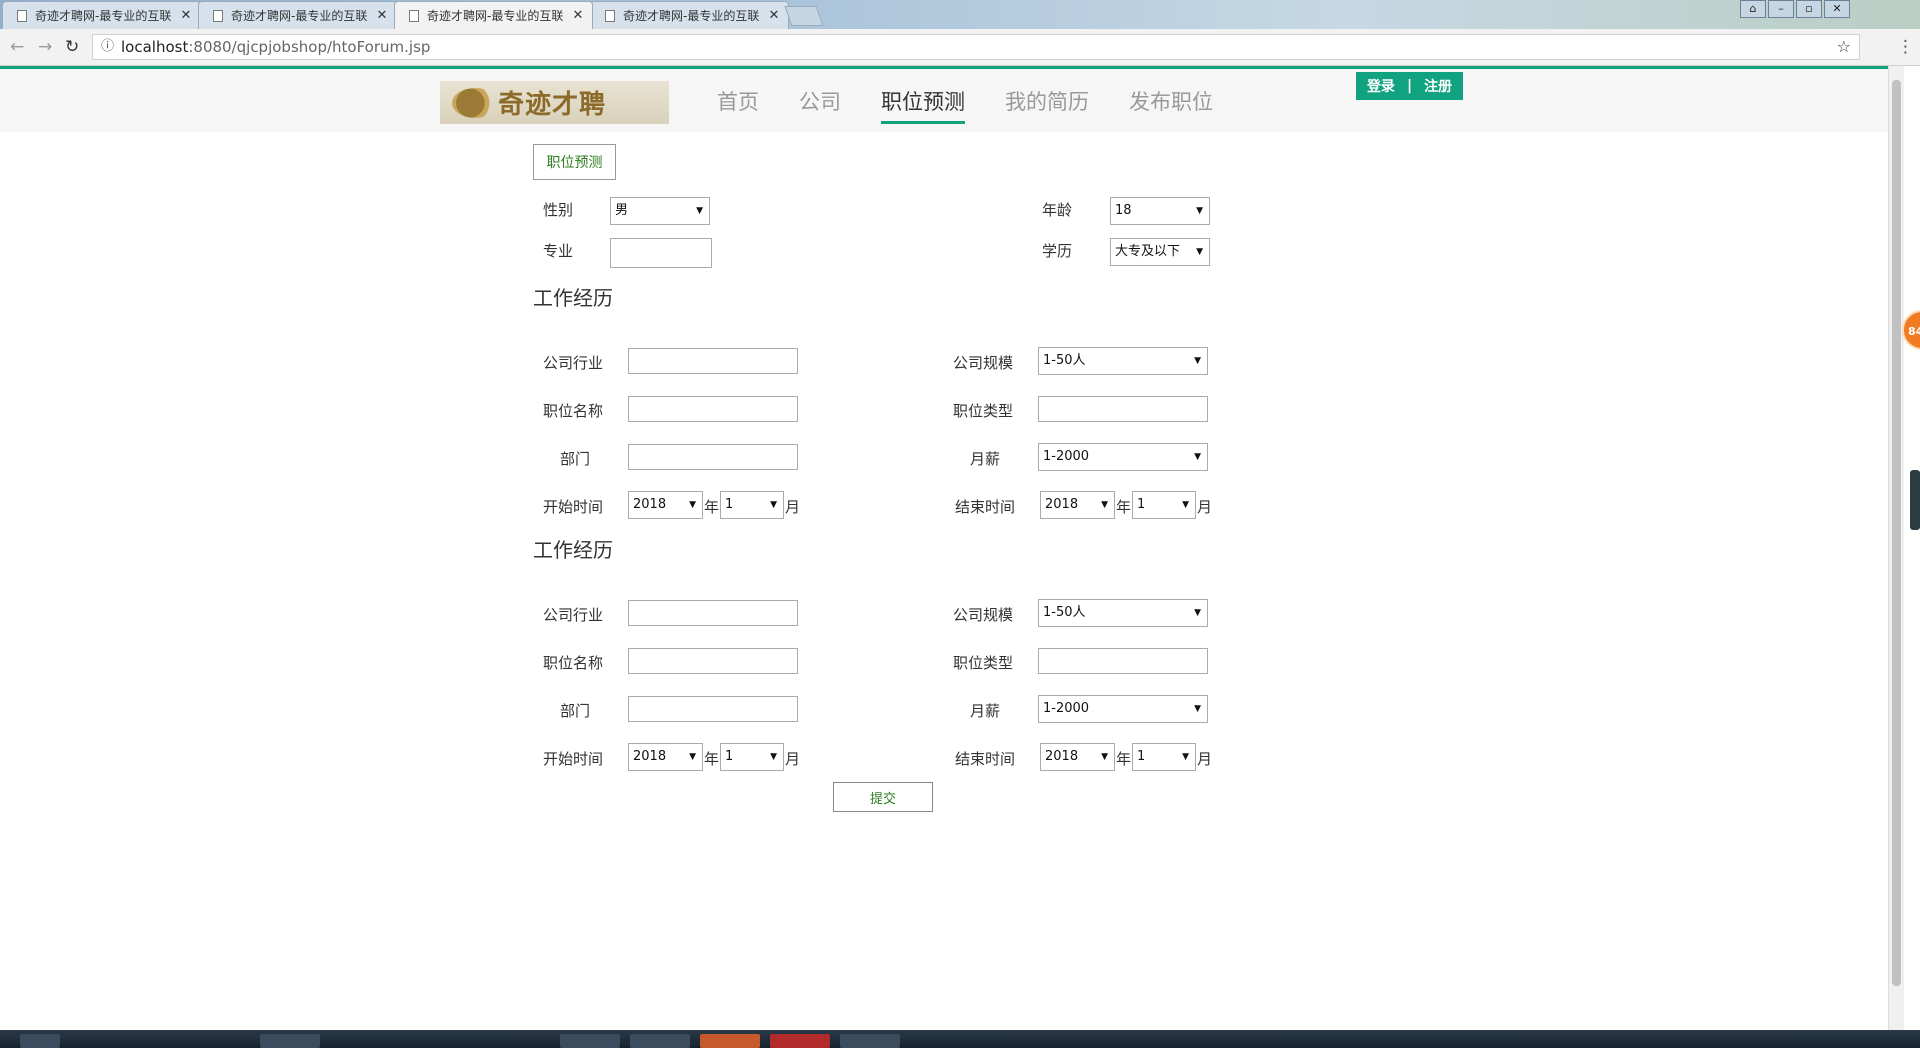 This screenshot has width=1920, height=1048. Describe the element at coordinates (622, 210) in the screenshot. I see `gender-value: 男` at that location.